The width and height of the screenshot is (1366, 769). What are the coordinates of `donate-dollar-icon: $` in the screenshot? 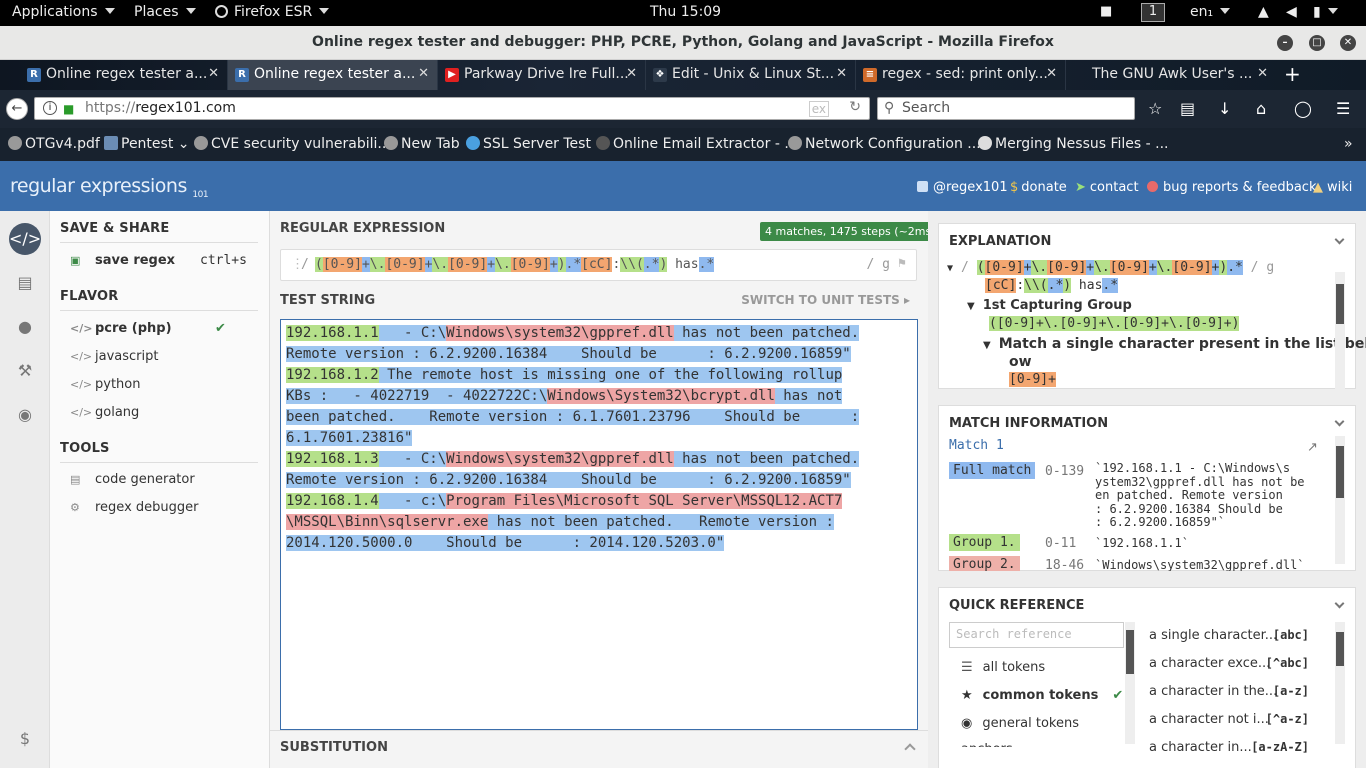 It's located at (25, 739).